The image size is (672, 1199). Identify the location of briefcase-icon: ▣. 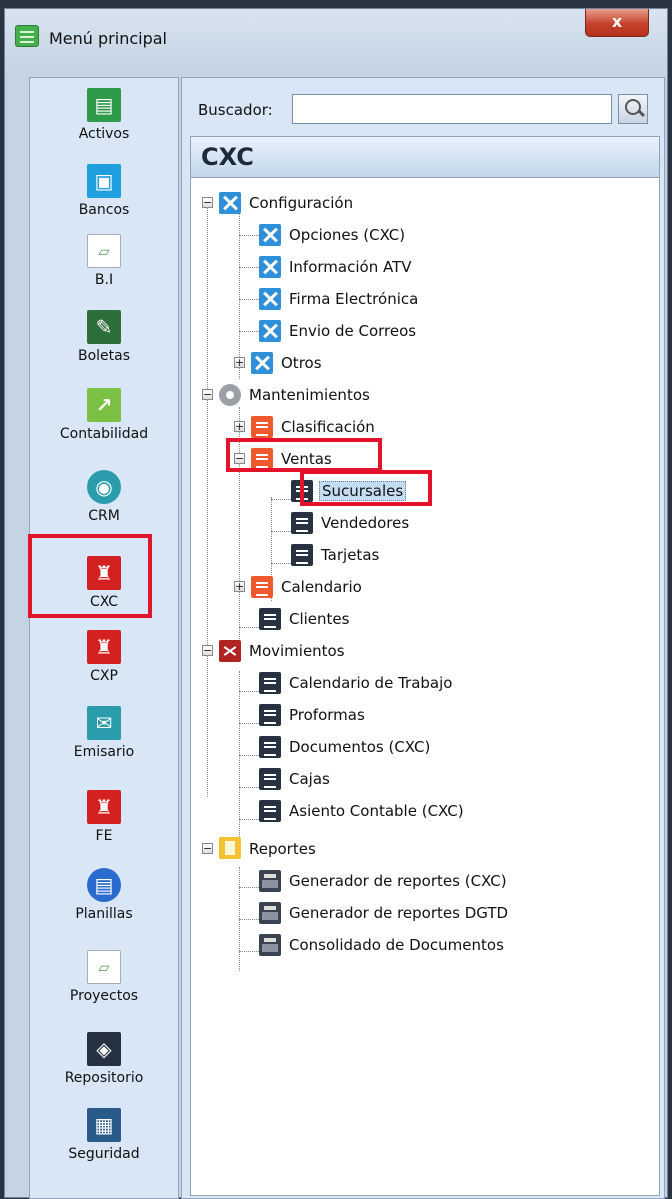
(104, 181).